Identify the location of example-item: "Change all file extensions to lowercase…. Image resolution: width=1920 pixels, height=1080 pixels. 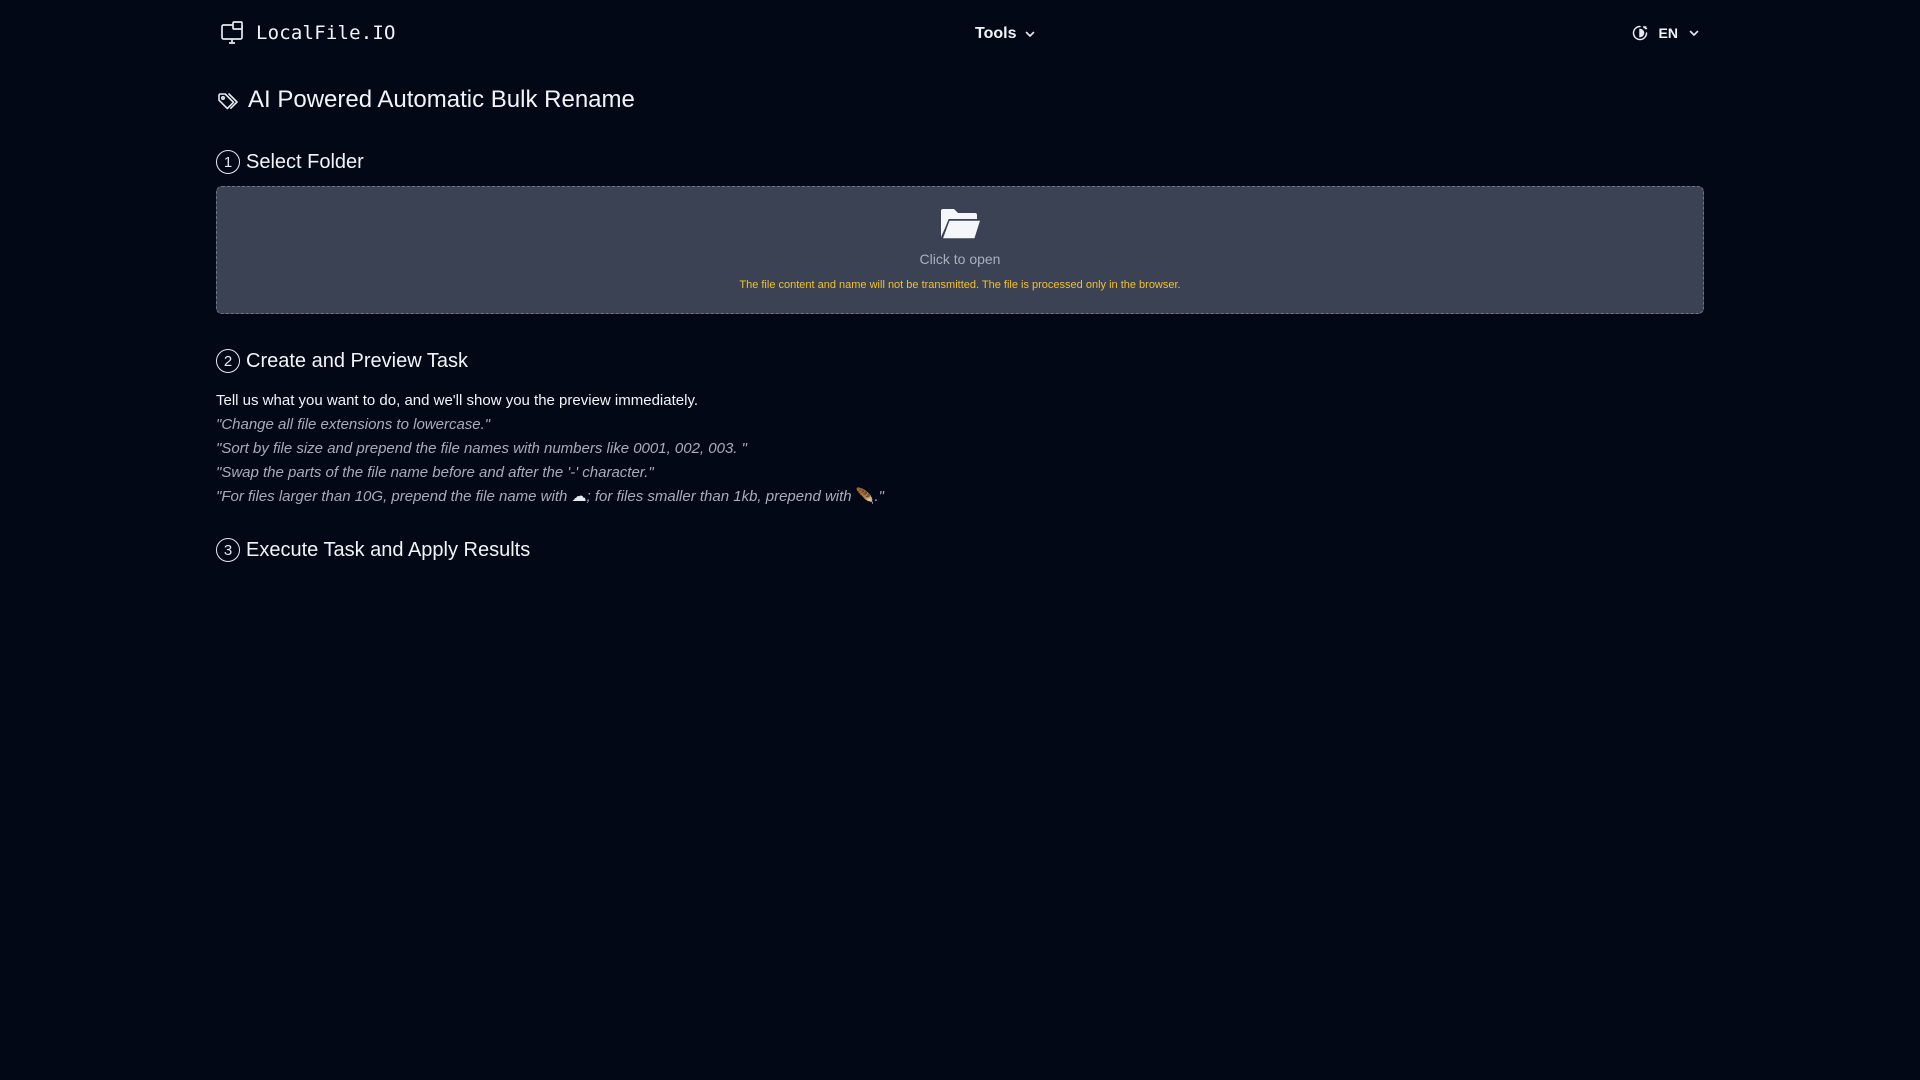
(550, 425).